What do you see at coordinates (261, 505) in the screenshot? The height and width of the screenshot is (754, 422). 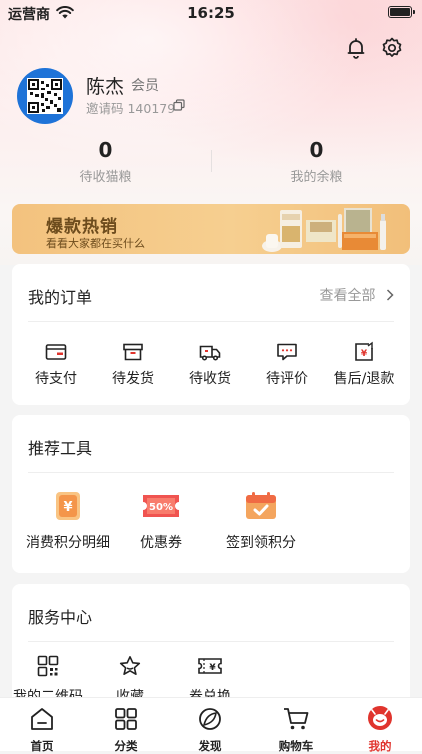 I see `checkin-calendar-icon` at bounding box center [261, 505].